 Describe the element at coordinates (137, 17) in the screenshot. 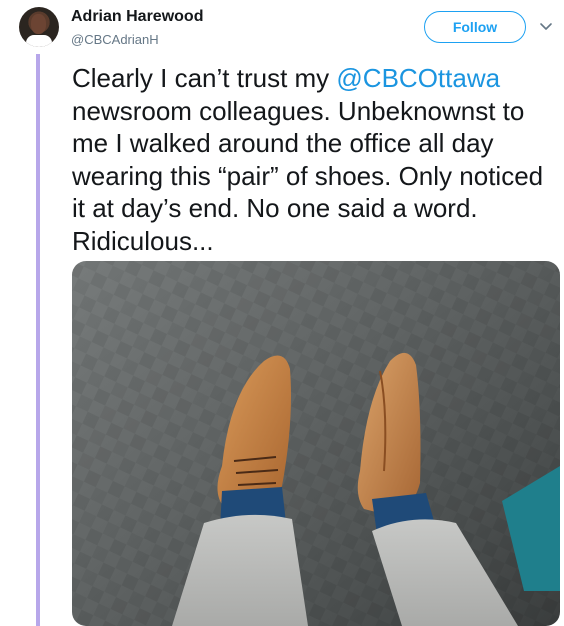

I see `author-name: Adrian Harewood` at that location.